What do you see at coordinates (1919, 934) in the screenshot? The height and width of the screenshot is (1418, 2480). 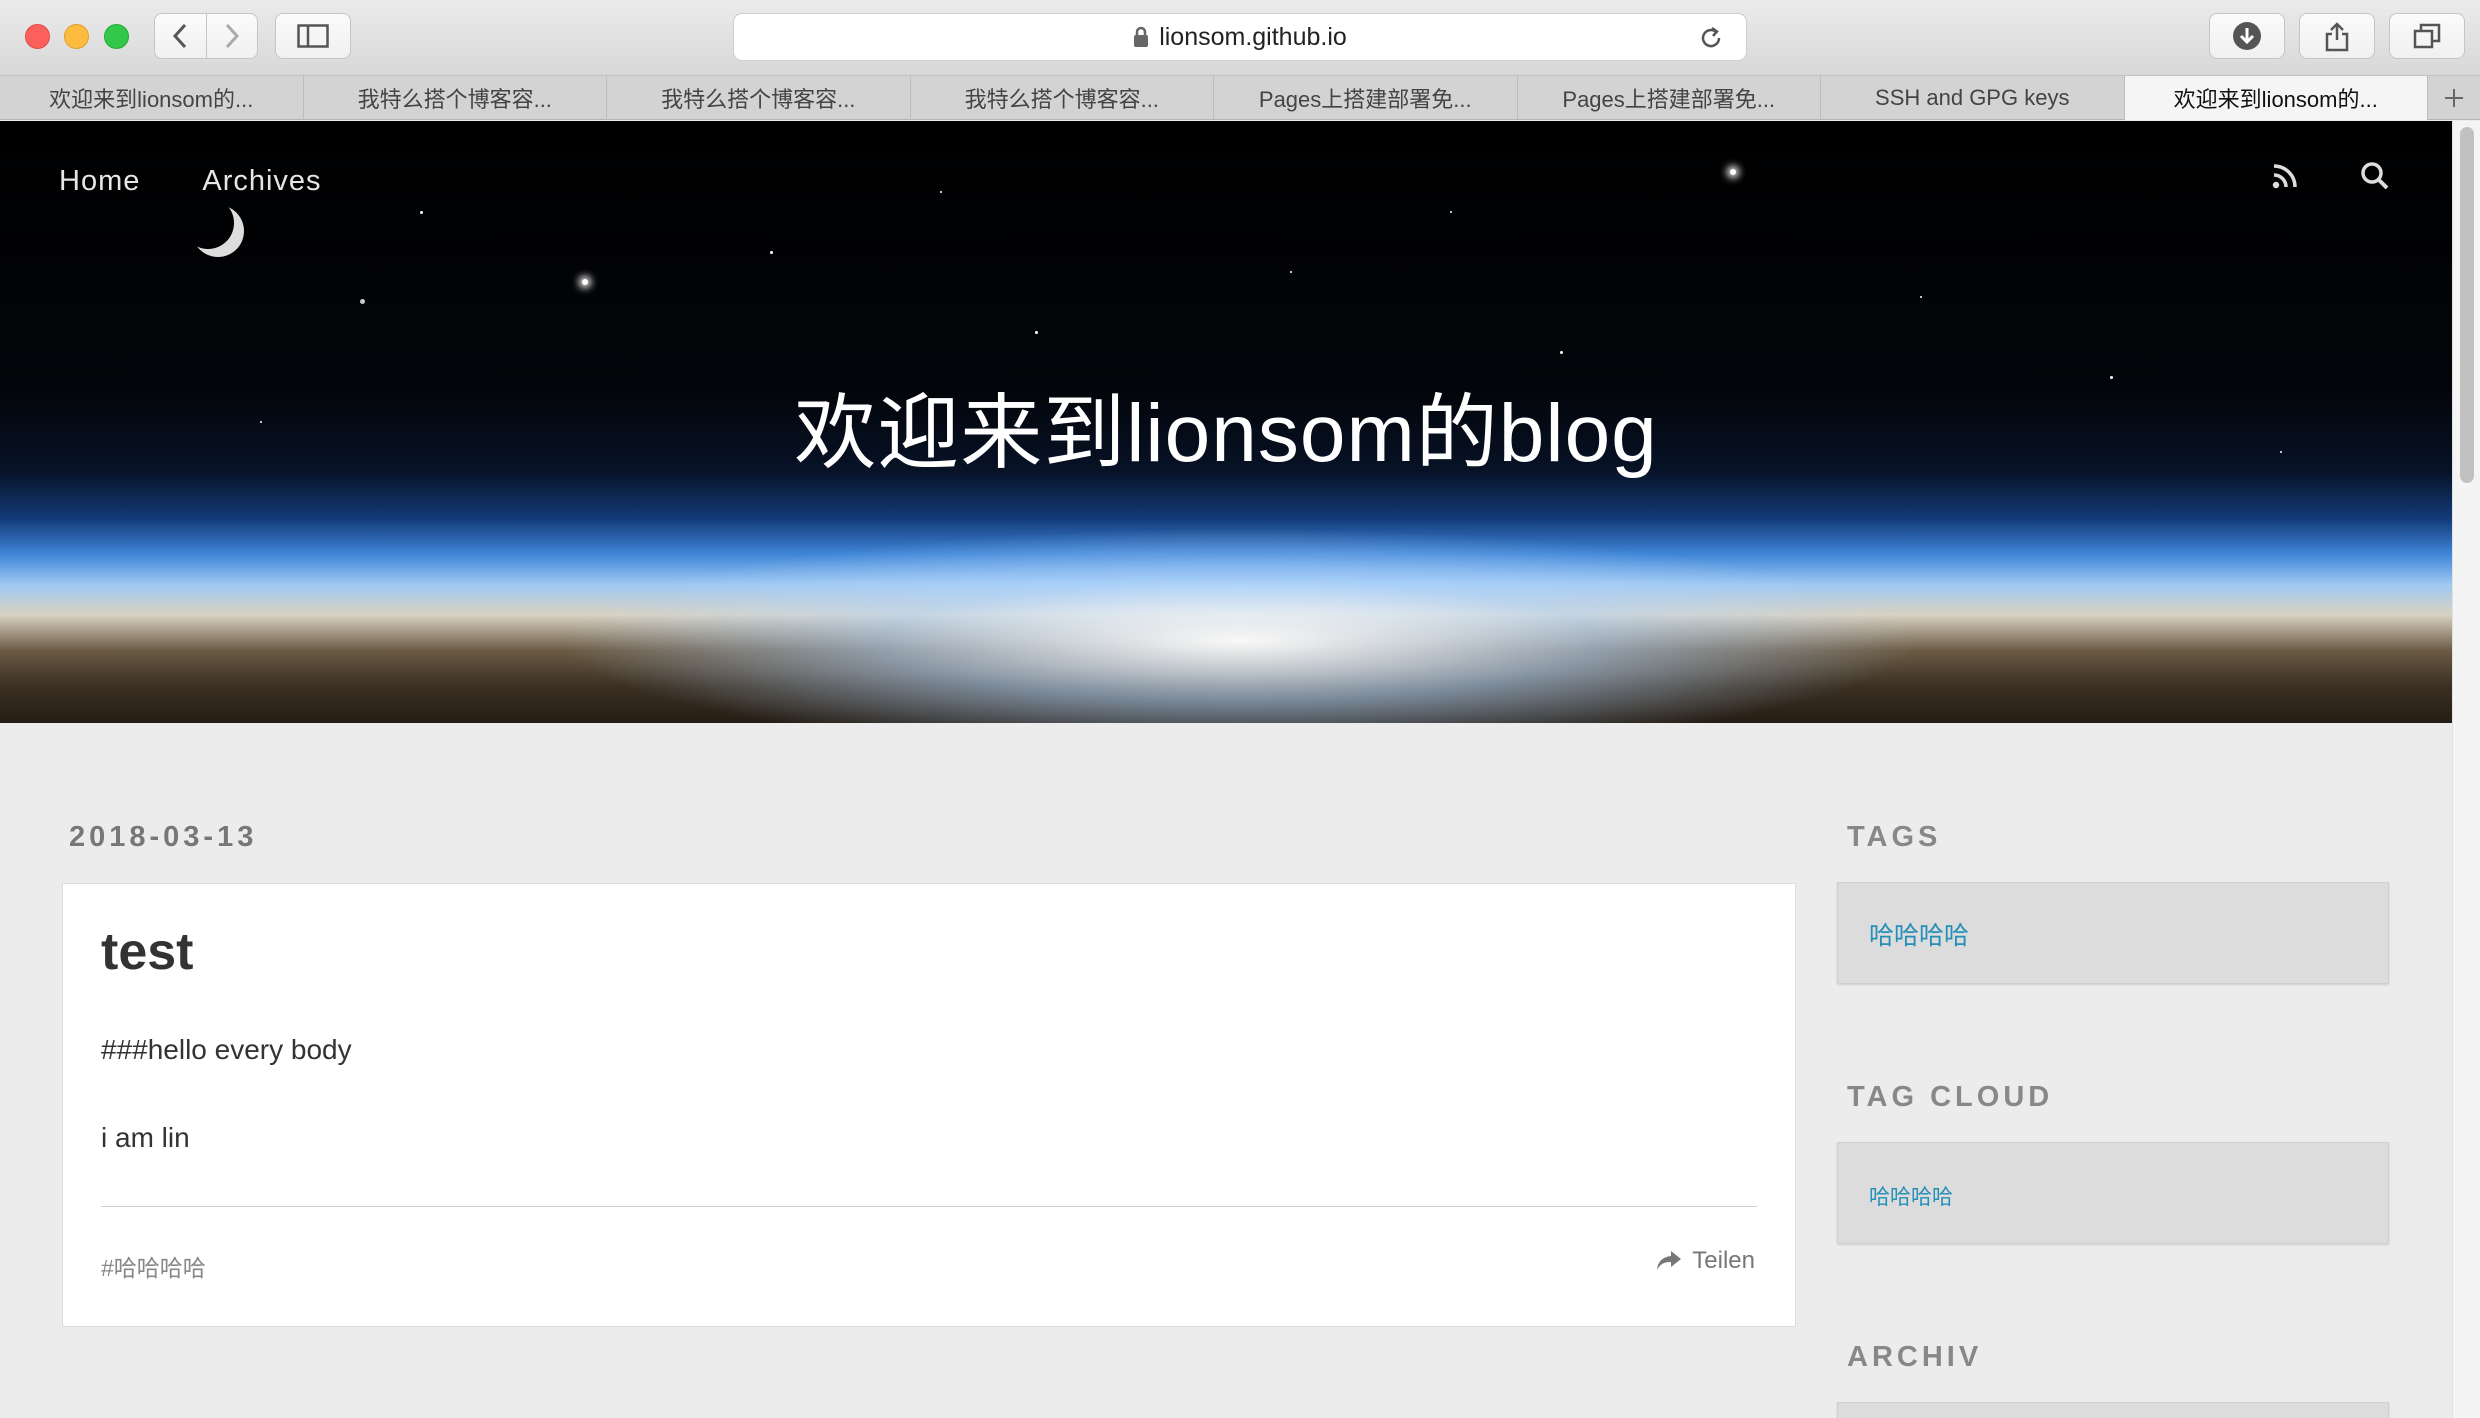 I see `tag-link: 哈哈哈哈` at bounding box center [1919, 934].